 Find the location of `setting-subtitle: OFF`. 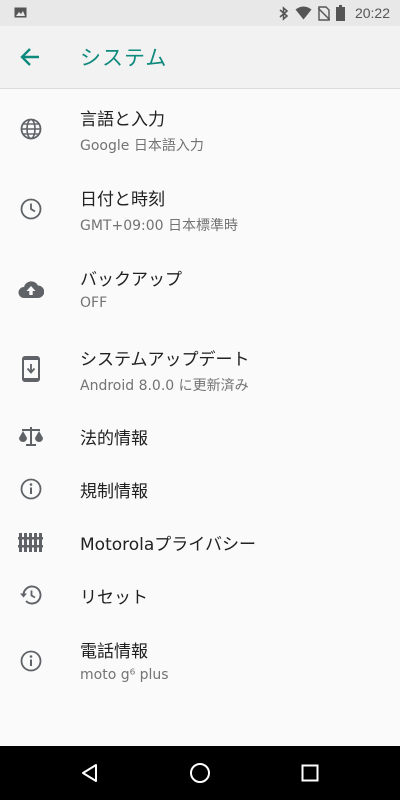

setting-subtitle: OFF is located at coordinates (94, 303).